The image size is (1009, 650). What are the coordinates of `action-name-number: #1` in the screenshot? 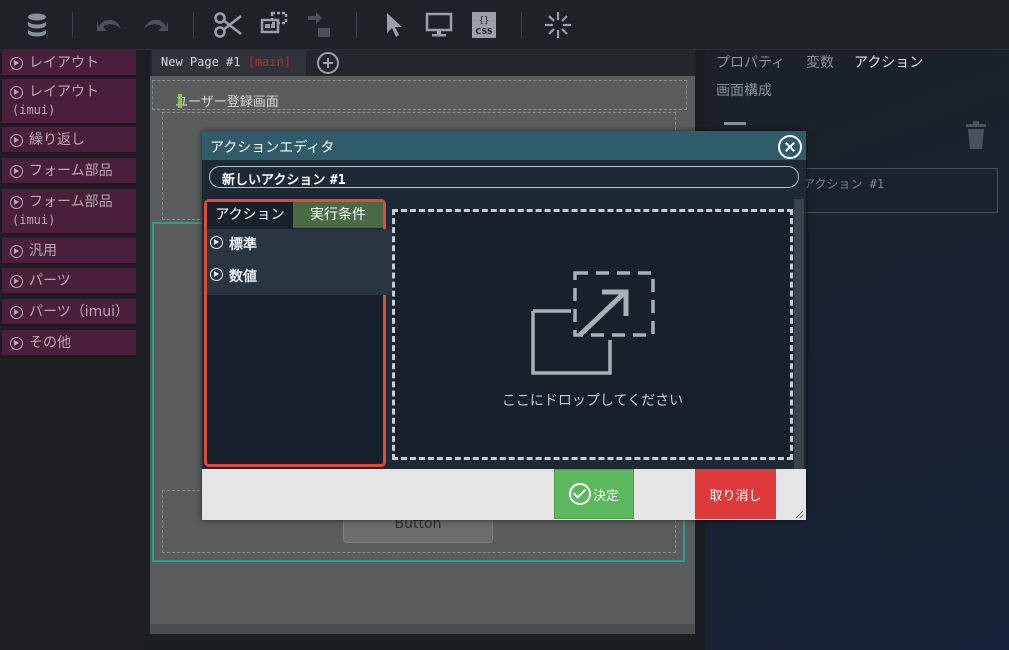 It's located at (337, 180).